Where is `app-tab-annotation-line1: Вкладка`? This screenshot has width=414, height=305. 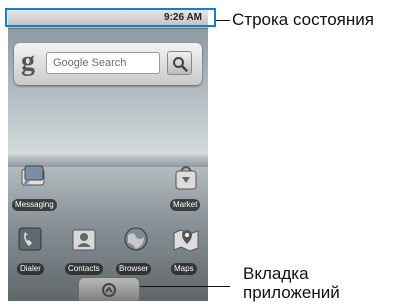 app-tab-annotation-line1: Вкладка is located at coordinates (276, 273).